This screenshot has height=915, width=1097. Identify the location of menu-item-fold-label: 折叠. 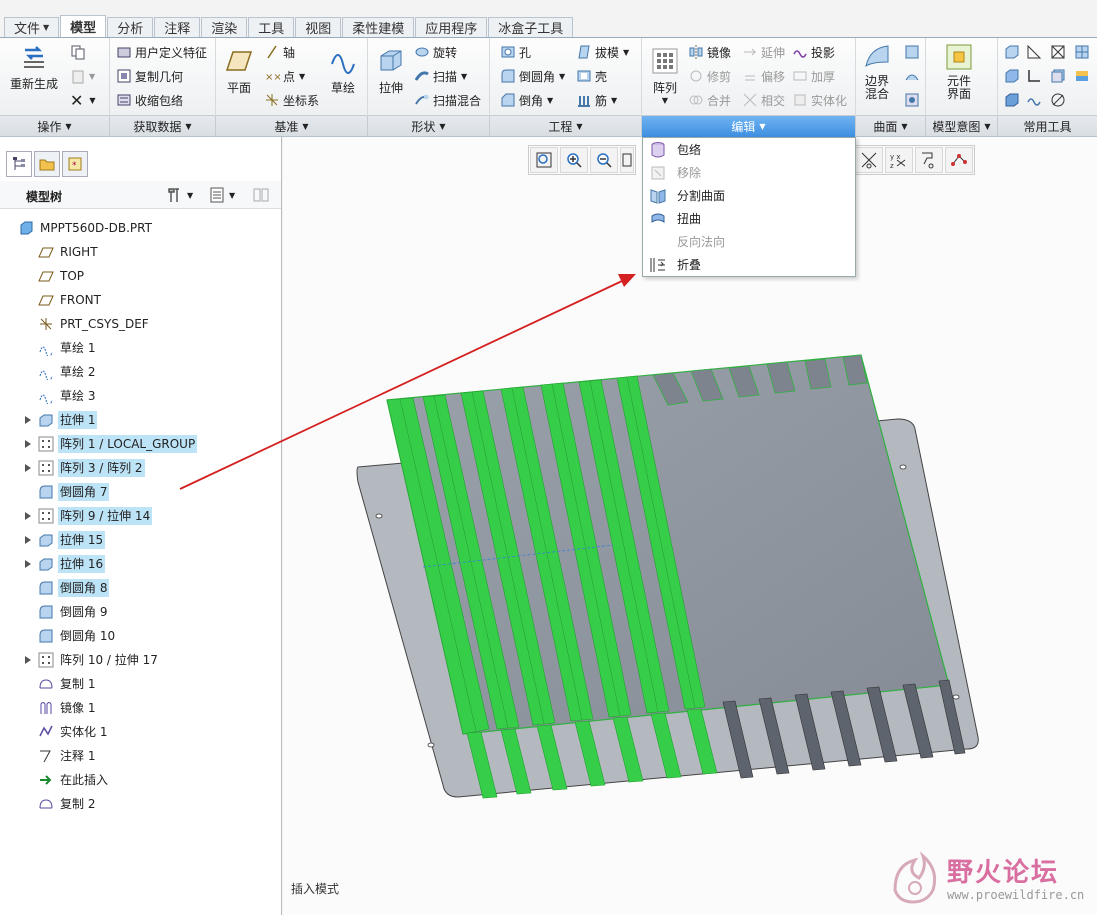
(689, 265).